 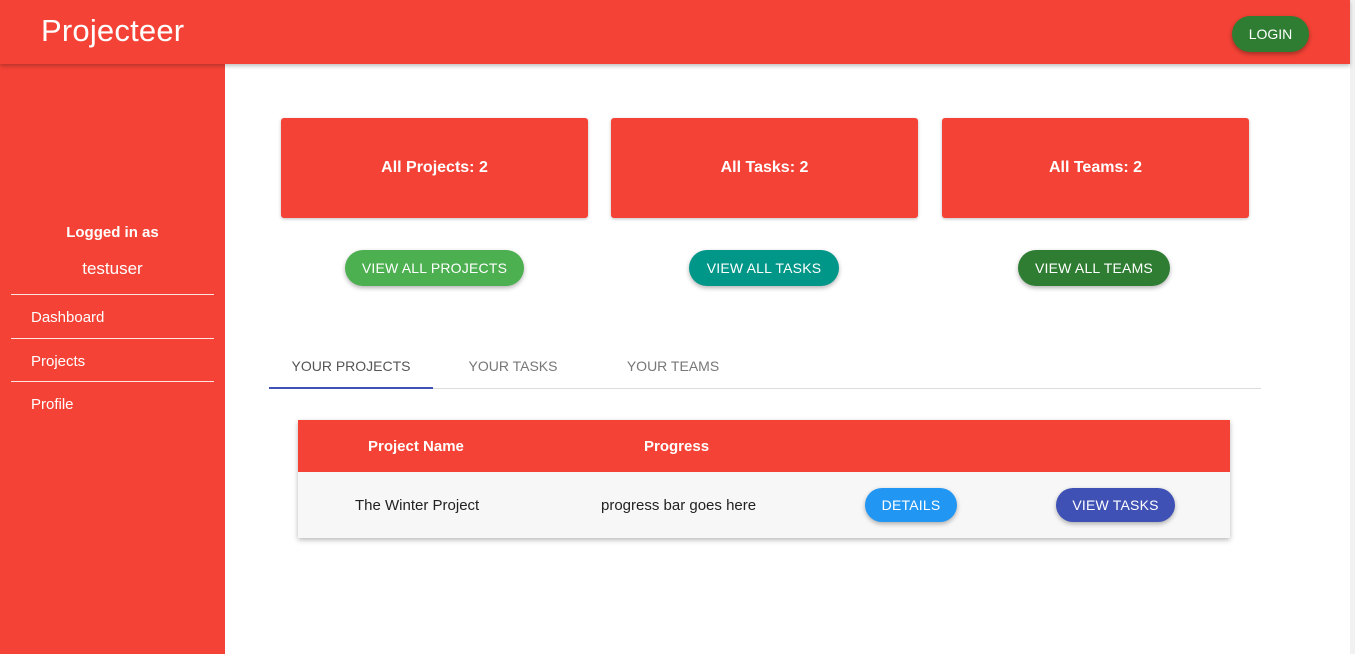 What do you see at coordinates (113, 30) in the screenshot?
I see `app-brand: Projecteer` at bounding box center [113, 30].